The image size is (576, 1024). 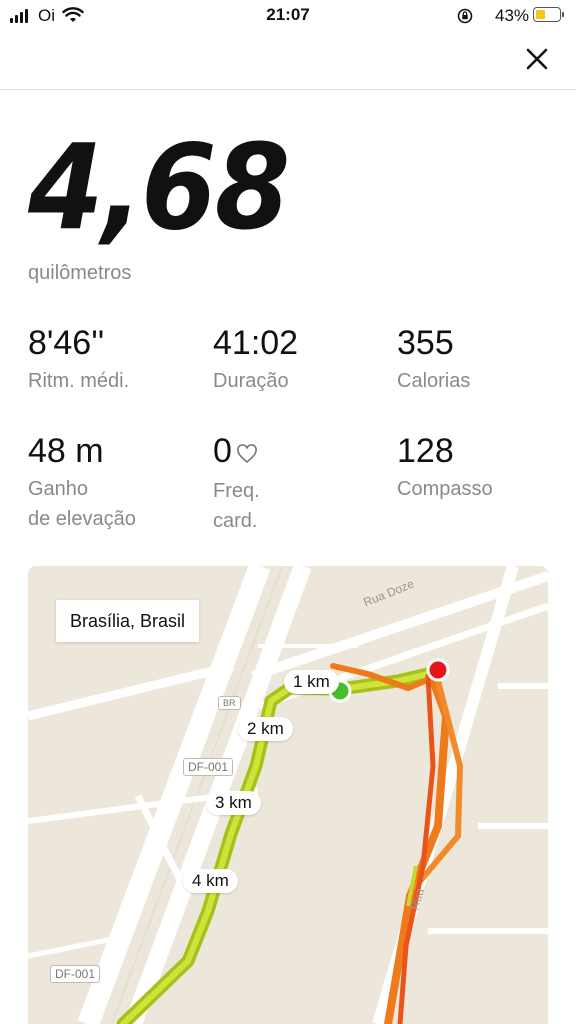 What do you see at coordinates (445, 489) in the screenshot?
I see `cadence-label: Compasso` at bounding box center [445, 489].